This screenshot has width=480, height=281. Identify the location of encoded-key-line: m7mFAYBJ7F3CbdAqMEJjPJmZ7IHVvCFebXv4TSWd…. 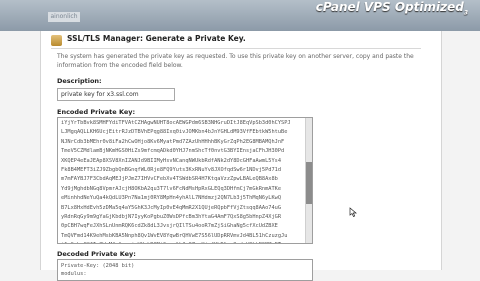
(169, 179).